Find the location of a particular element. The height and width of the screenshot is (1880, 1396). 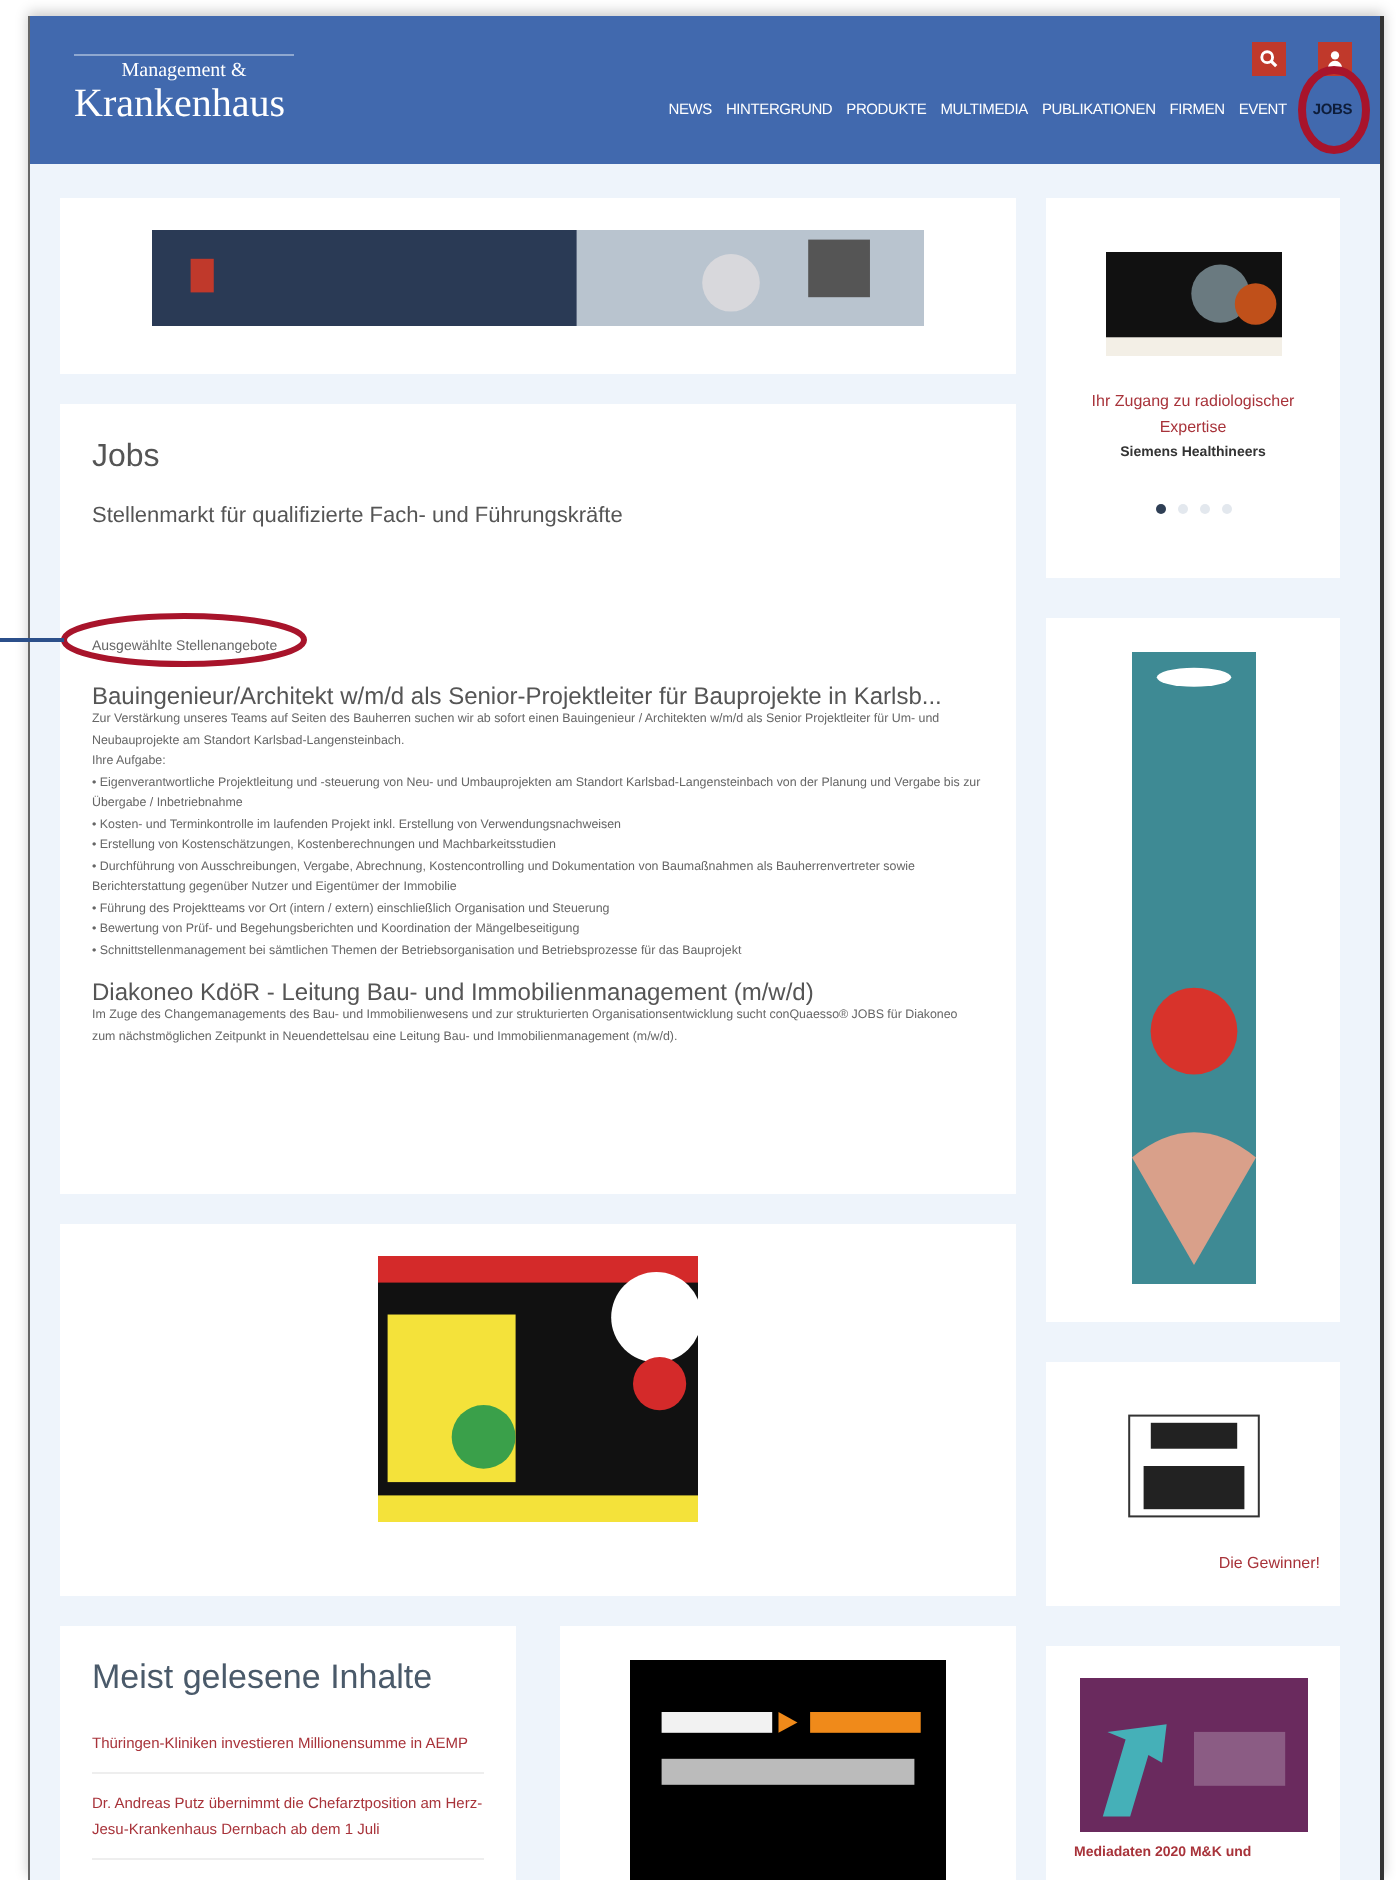

job-title-link: Diakoneo KdöR - Leitung Bau- und Immobilienmanagement (m/w/d) is located at coordinates (538, 992).